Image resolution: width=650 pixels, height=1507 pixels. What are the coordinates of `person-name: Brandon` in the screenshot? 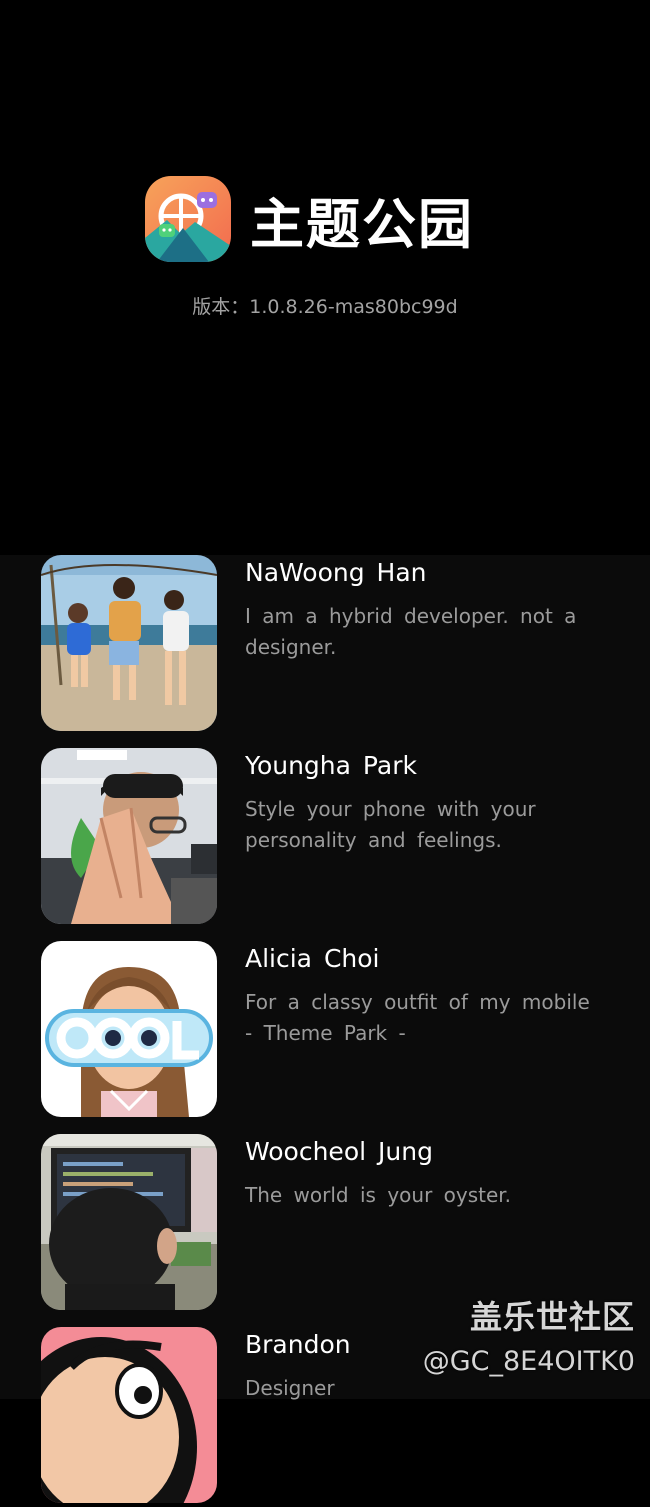 It's located at (298, 1344).